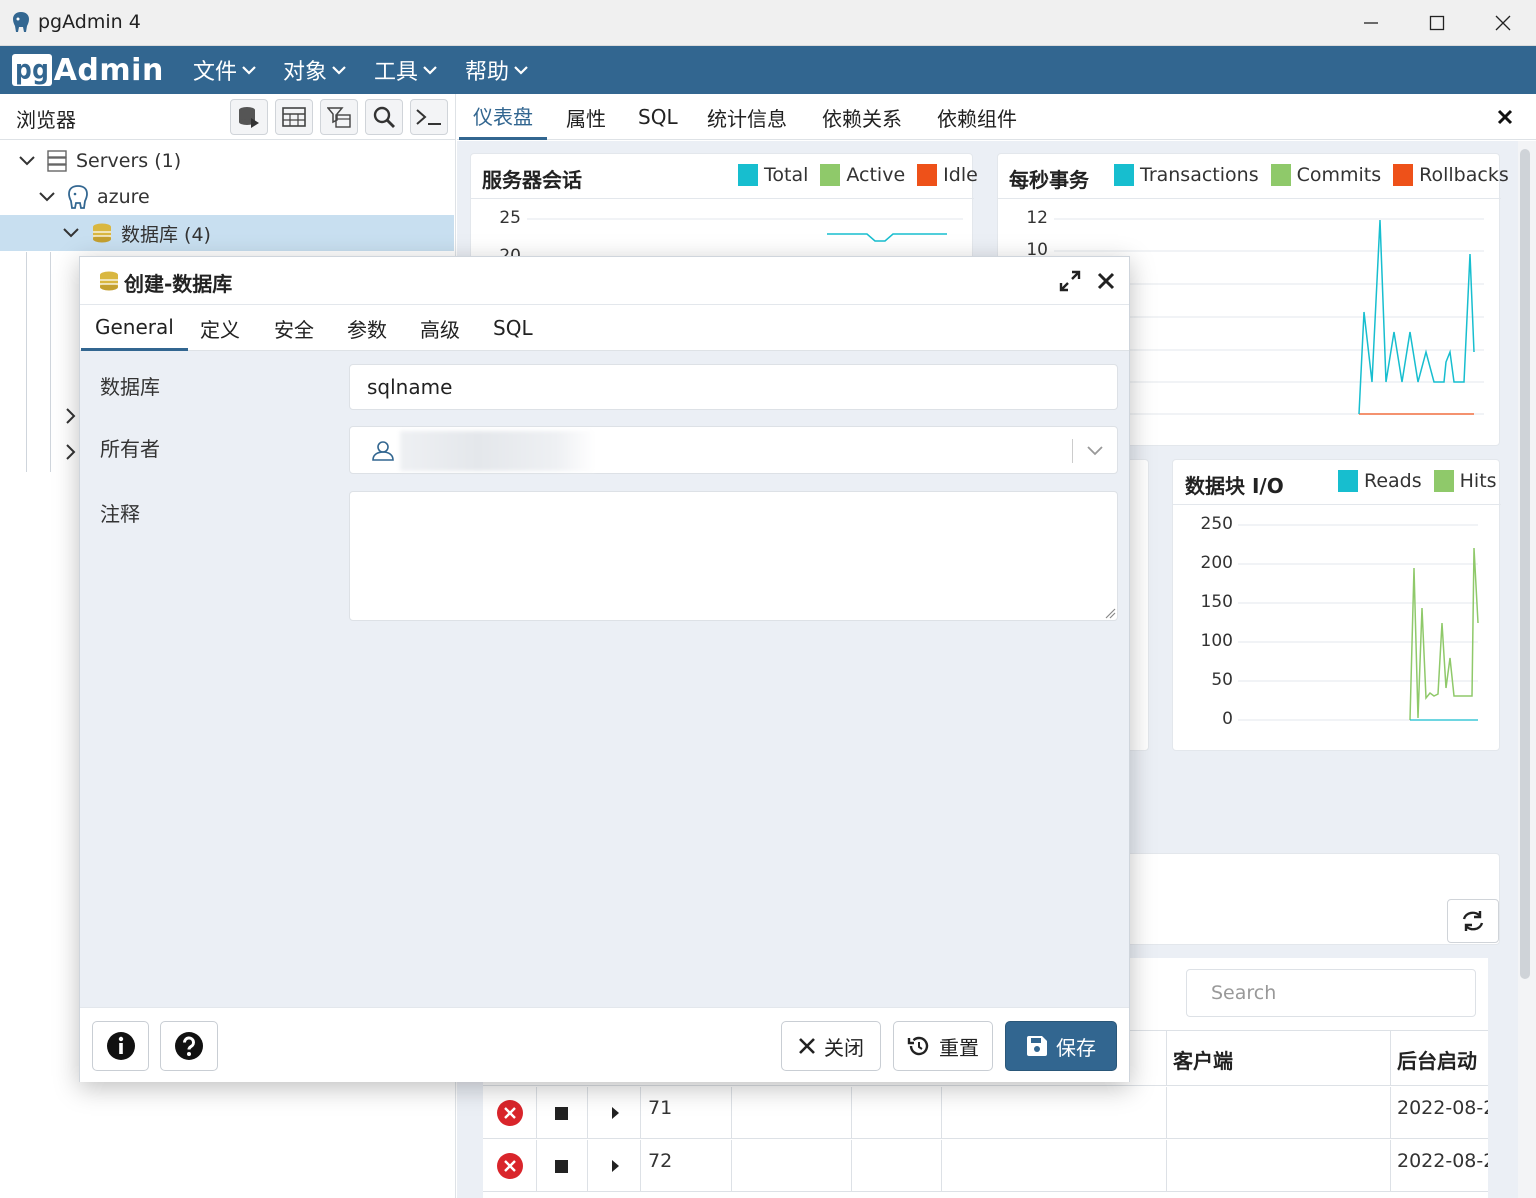 This screenshot has height=1198, width=1536. What do you see at coordinates (1110, 613) in the screenshot?
I see `resize-handle-icon` at bounding box center [1110, 613].